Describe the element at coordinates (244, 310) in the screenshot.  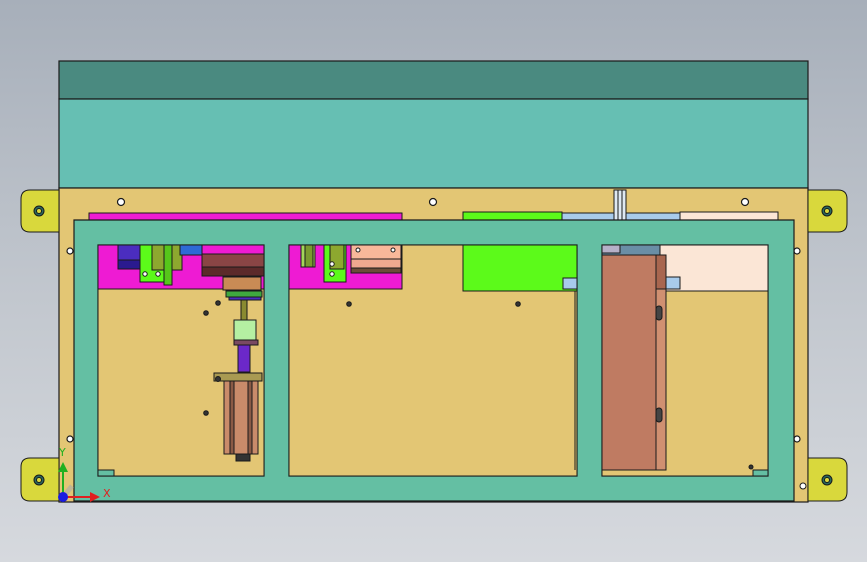
I see `shaft` at that location.